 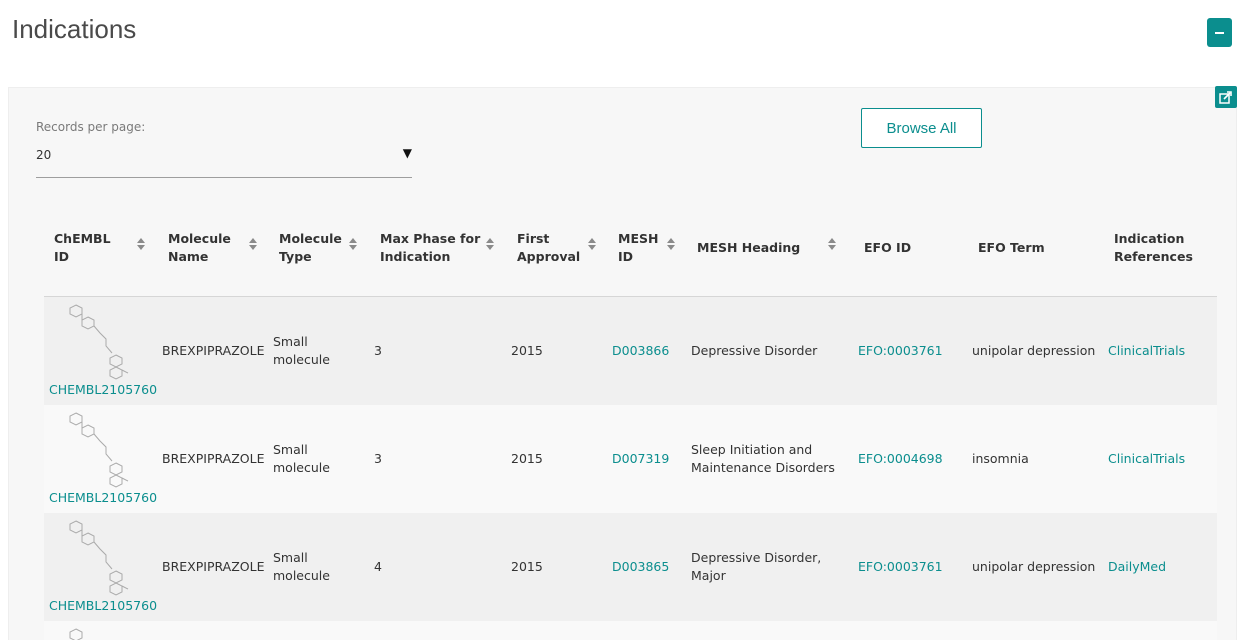 What do you see at coordinates (1137, 567) in the screenshot?
I see `reference-link: DailyMed` at bounding box center [1137, 567].